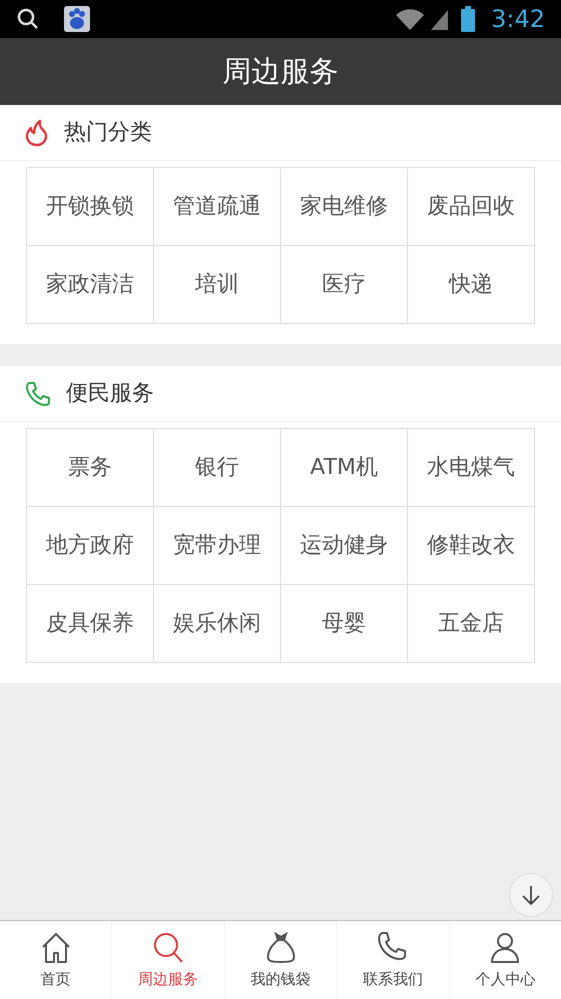 The image size is (561, 999). What do you see at coordinates (108, 133) in the screenshot?
I see `section-title: 热门分类` at bounding box center [108, 133].